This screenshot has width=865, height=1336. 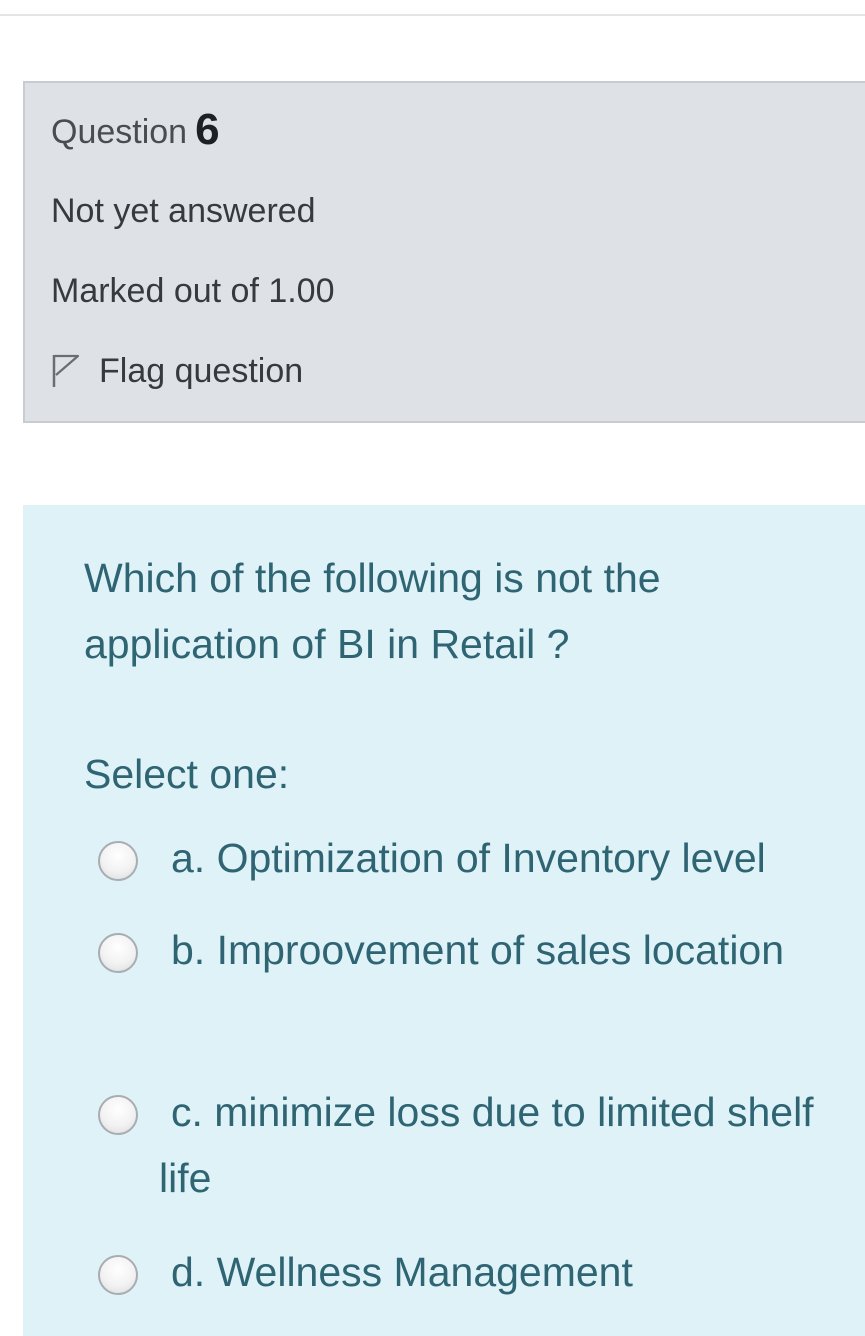 I want to click on flag-question-link: Flag question, so click(x=177, y=371).